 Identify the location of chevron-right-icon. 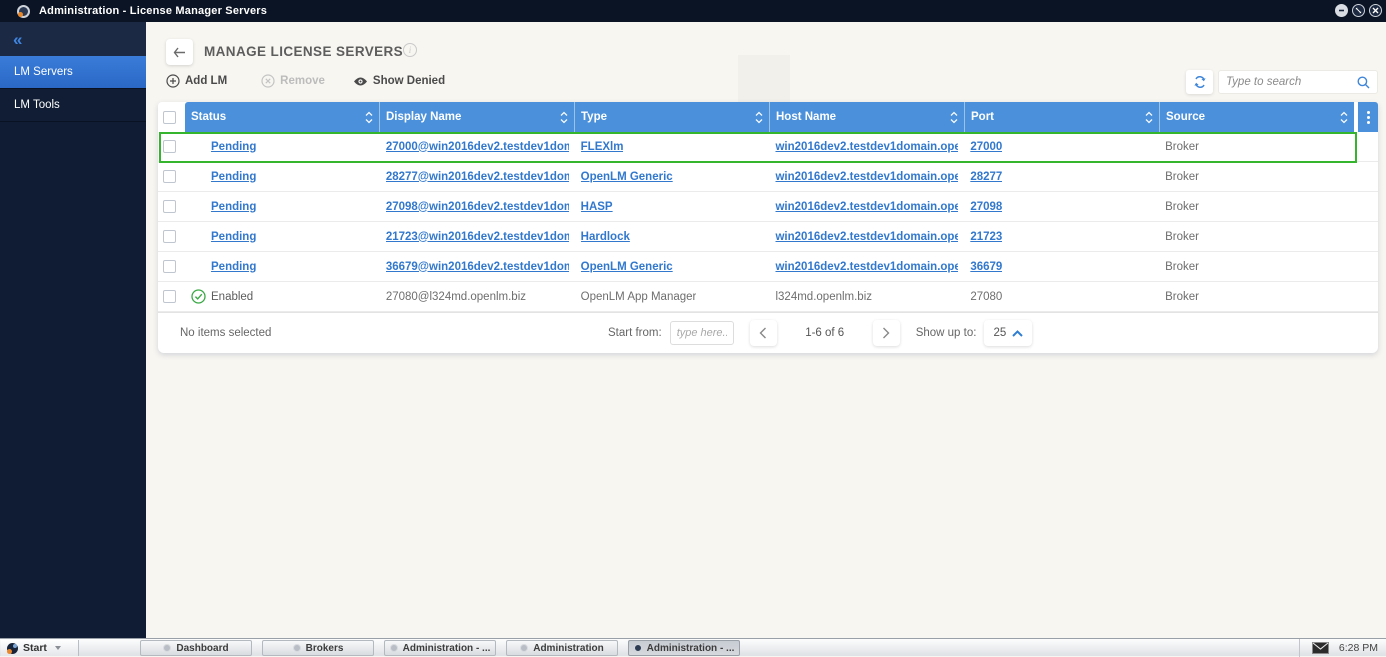
(886, 333).